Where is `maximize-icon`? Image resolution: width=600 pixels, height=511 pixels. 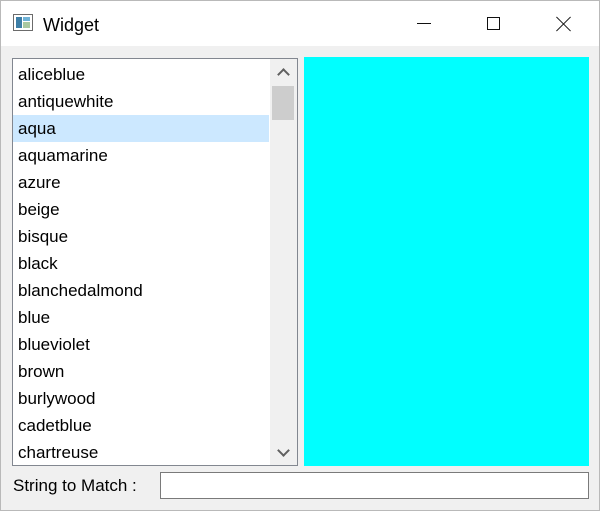
maximize-icon is located at coordinates (493, 23).